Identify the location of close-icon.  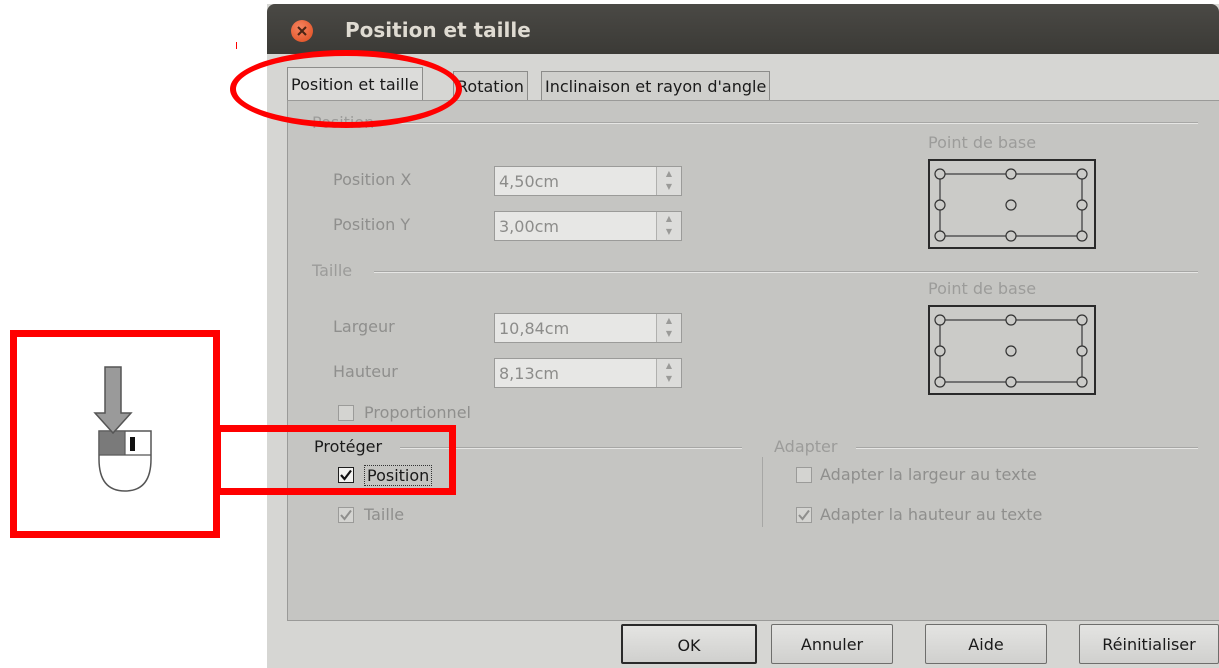
(302, 31).